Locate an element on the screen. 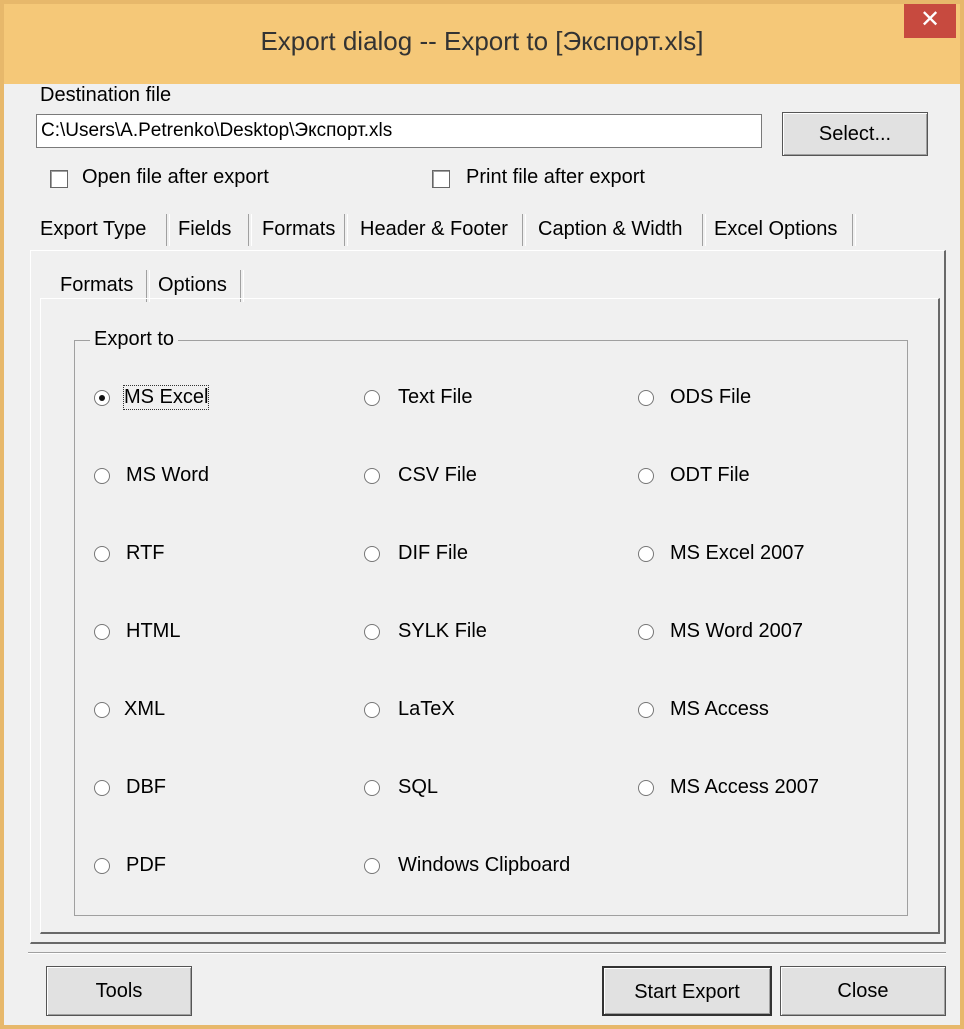 This screenshot has height=1029, width=964. radio-ms-access is located at coordinates (646, 710).